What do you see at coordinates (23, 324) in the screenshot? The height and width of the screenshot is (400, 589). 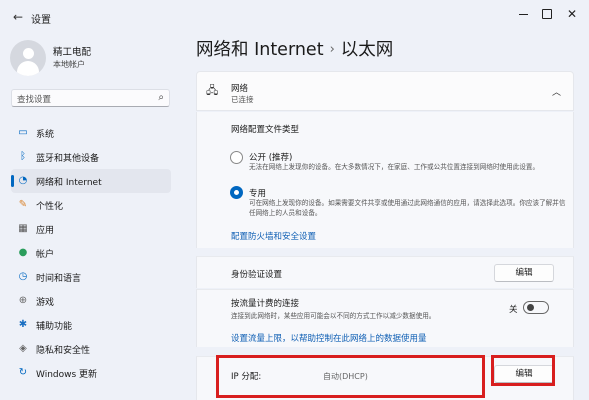 I see `accessibility-icon: ✱` at bounding box center [23, 324].